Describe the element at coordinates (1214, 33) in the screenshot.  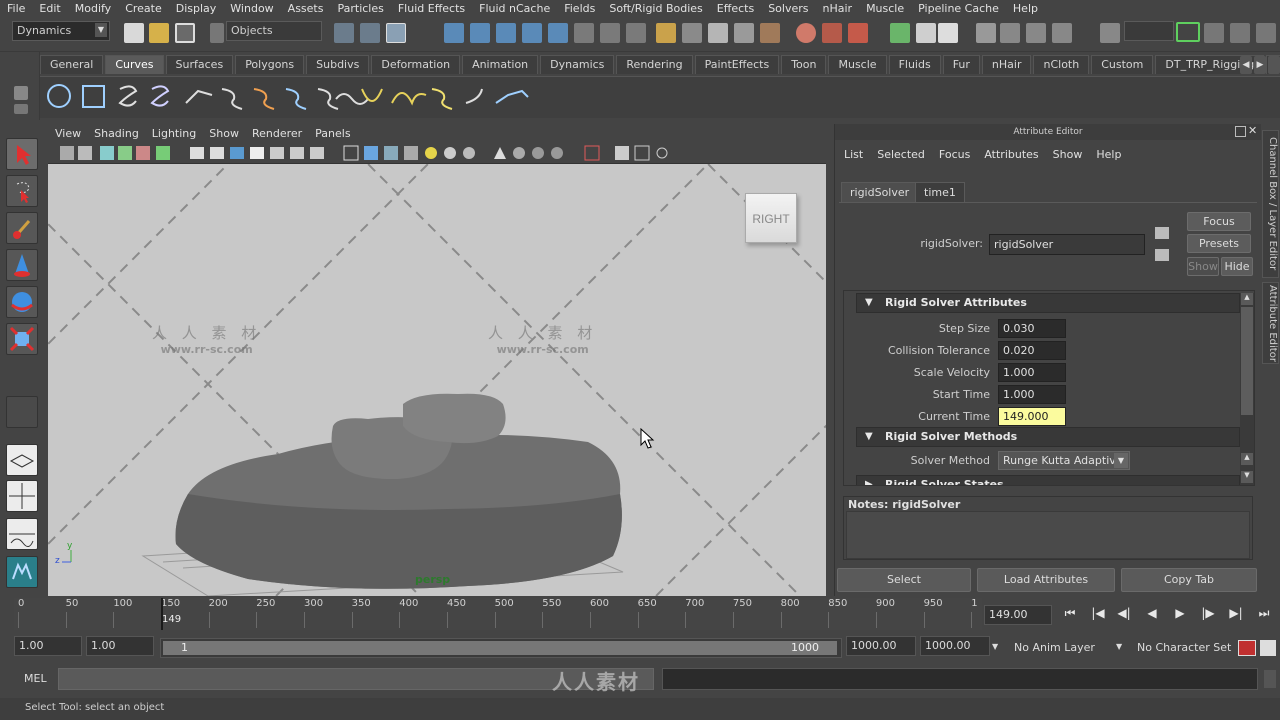
I see `channel-box-icon` at that location.